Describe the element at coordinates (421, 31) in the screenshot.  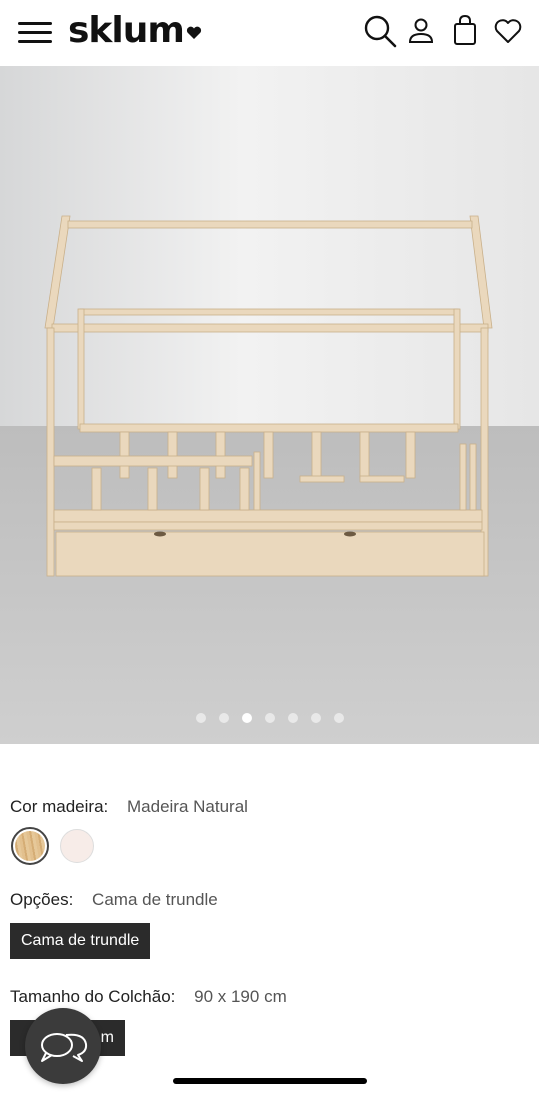
I see `account-icon` at that location.